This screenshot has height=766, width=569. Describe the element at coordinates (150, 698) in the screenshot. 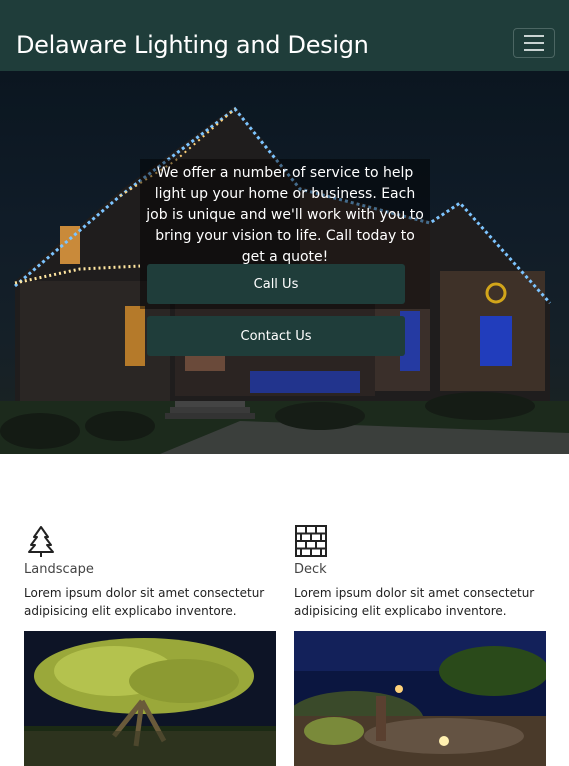

I see `landscape-photo` at that location.